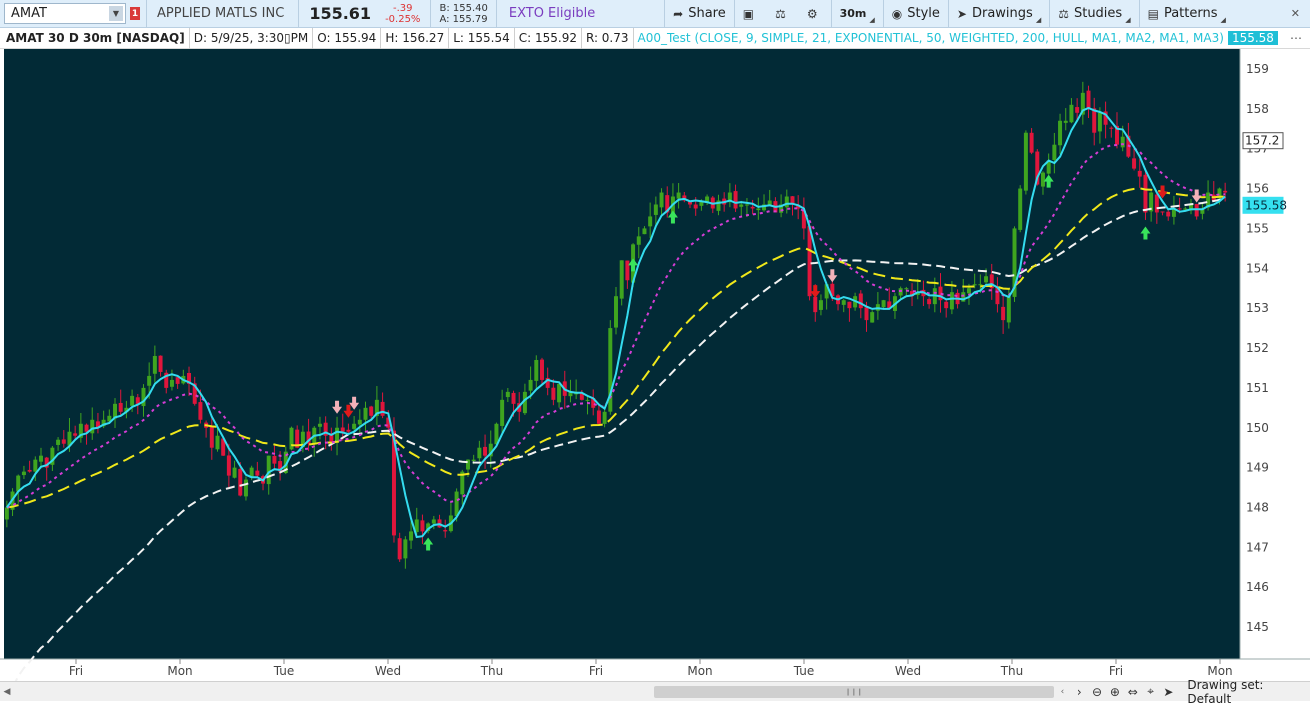 Image resolution: width=1310 pixels, height=706 pixels. I want to click on y-tick-label: 149, so click(1257, 468).